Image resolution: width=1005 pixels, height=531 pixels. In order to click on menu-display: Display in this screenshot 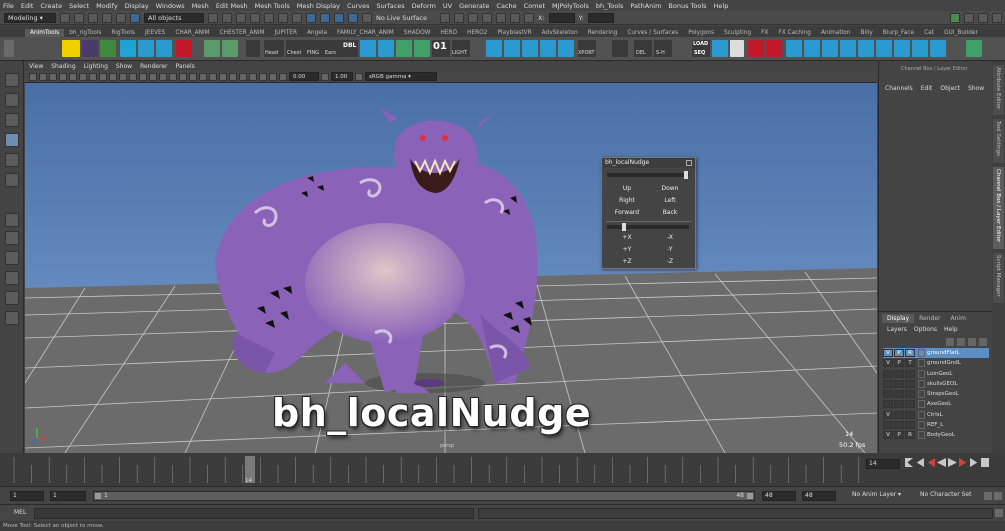, I will do `click(137, 6)`.